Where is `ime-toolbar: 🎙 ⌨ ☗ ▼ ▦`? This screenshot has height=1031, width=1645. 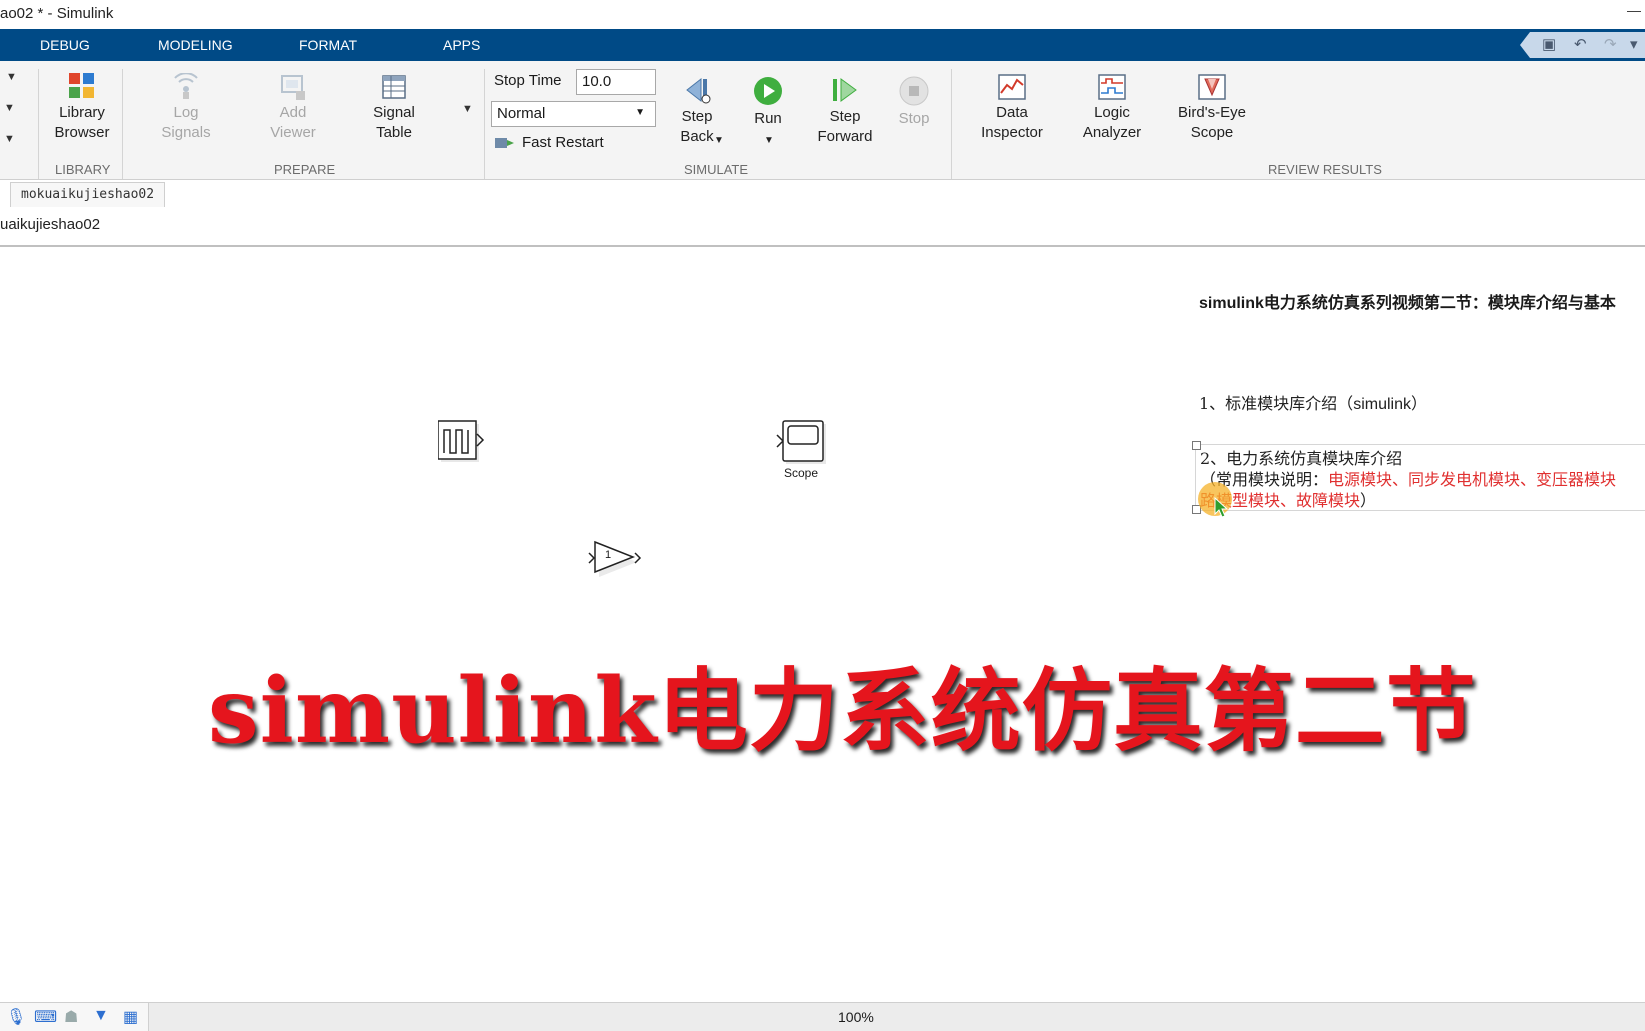
ime-toolbar: 🎙 ⌨ ☗ ▼ ▦ is located at coordinates (74, 1017).